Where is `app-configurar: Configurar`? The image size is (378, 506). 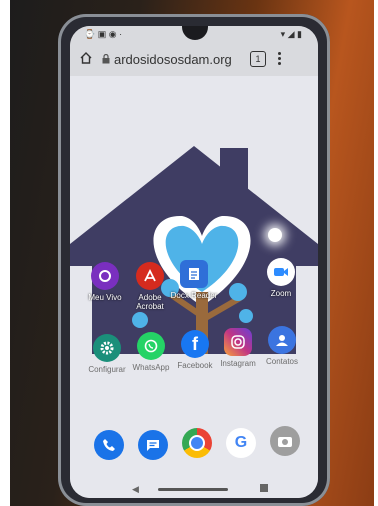
app-configurar: Configurar is located at coordinates (107, 354).